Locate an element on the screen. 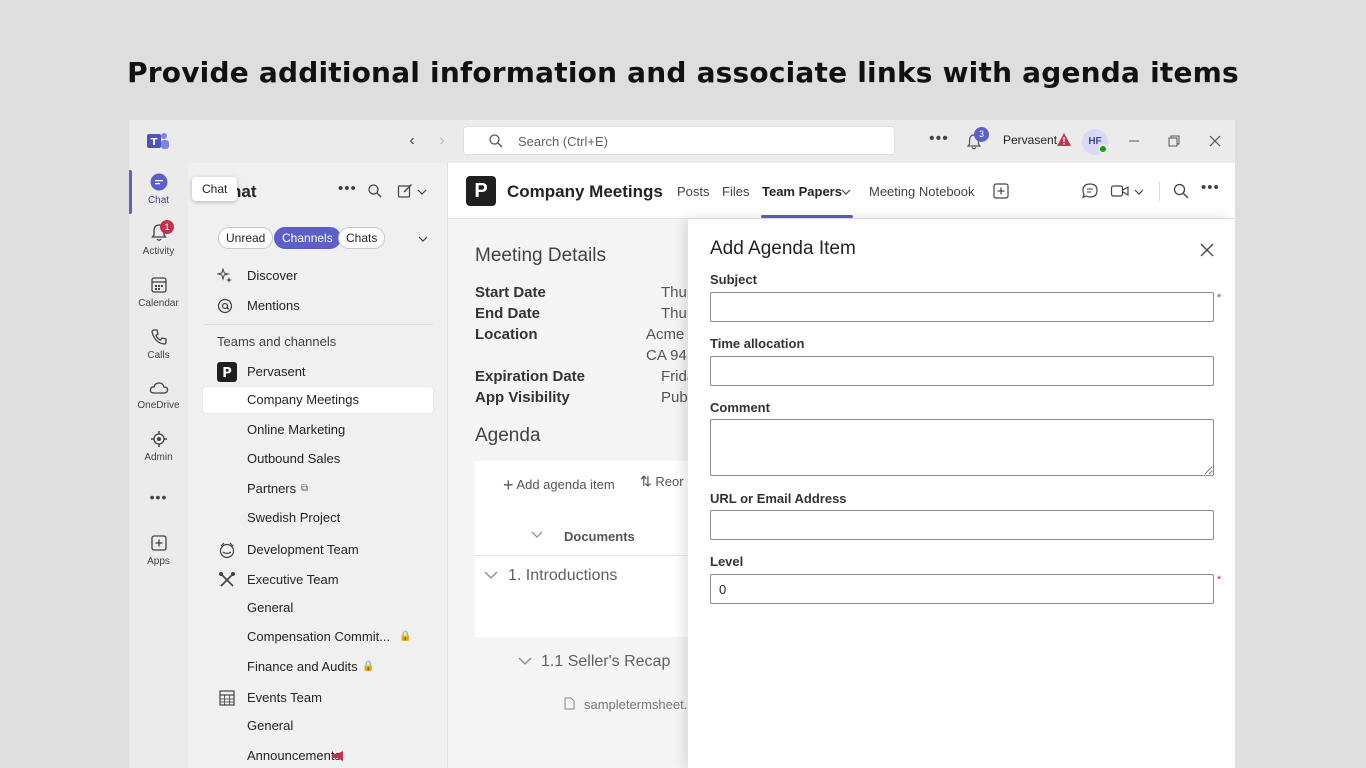  meeting-details-title: Meeting Details is located at coordinates (540, 255).